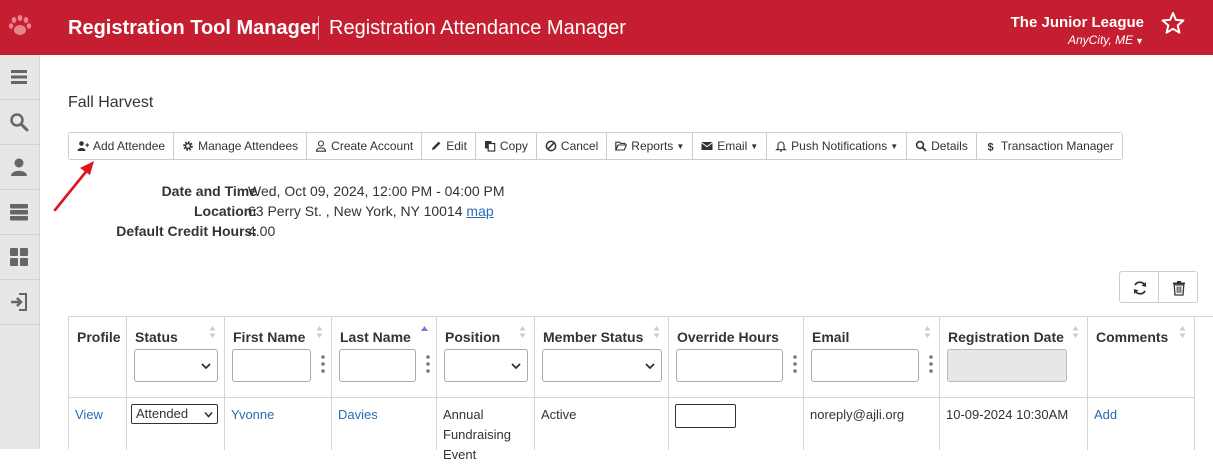 Image resolution: width=1213 pixels, height=465 pixels. I want to click on override-hours-input, so click(705, 416).